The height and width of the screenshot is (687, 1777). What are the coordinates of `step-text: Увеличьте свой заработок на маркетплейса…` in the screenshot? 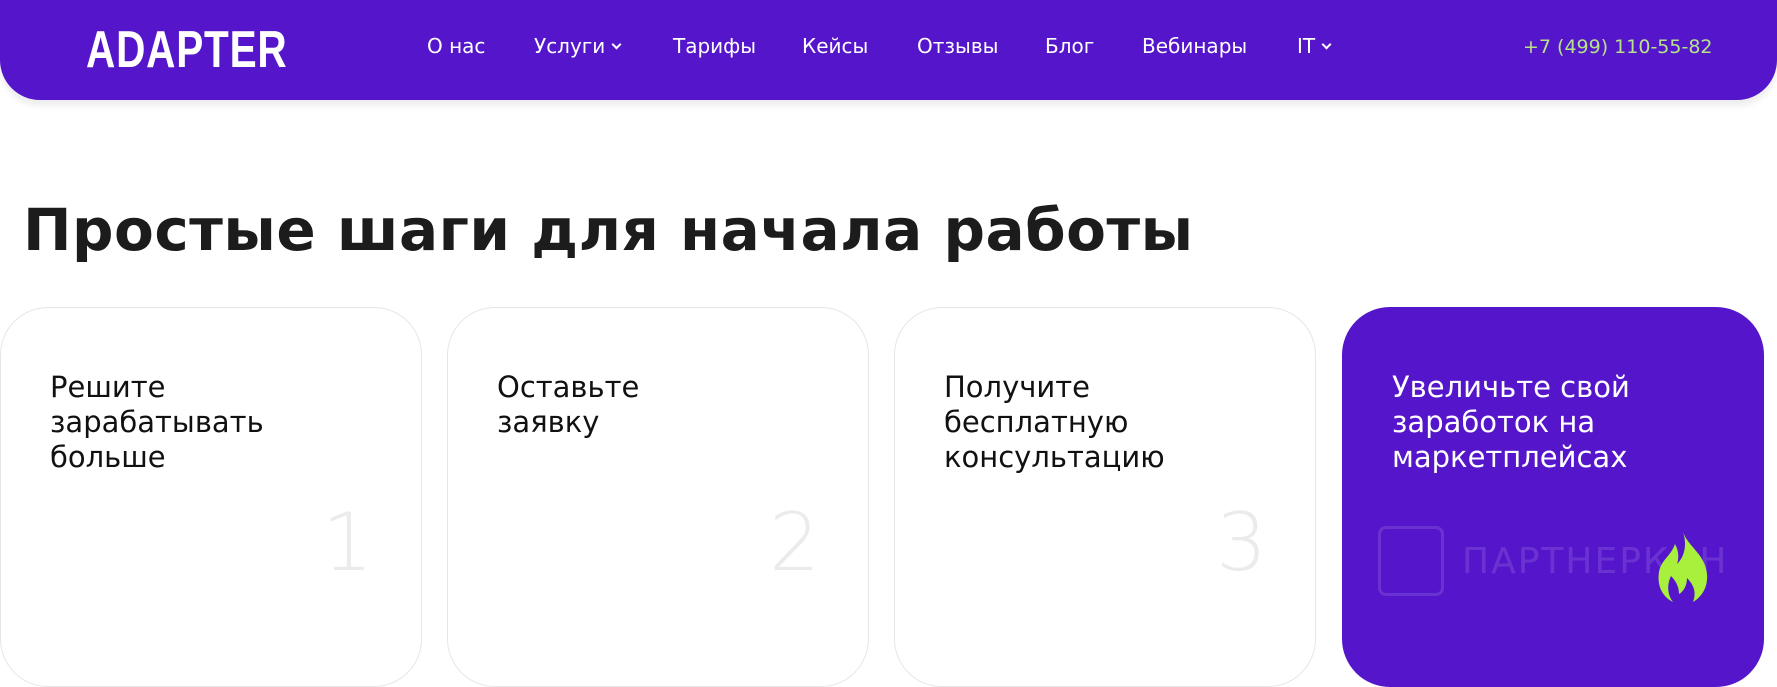 It's located at (1511, 422).